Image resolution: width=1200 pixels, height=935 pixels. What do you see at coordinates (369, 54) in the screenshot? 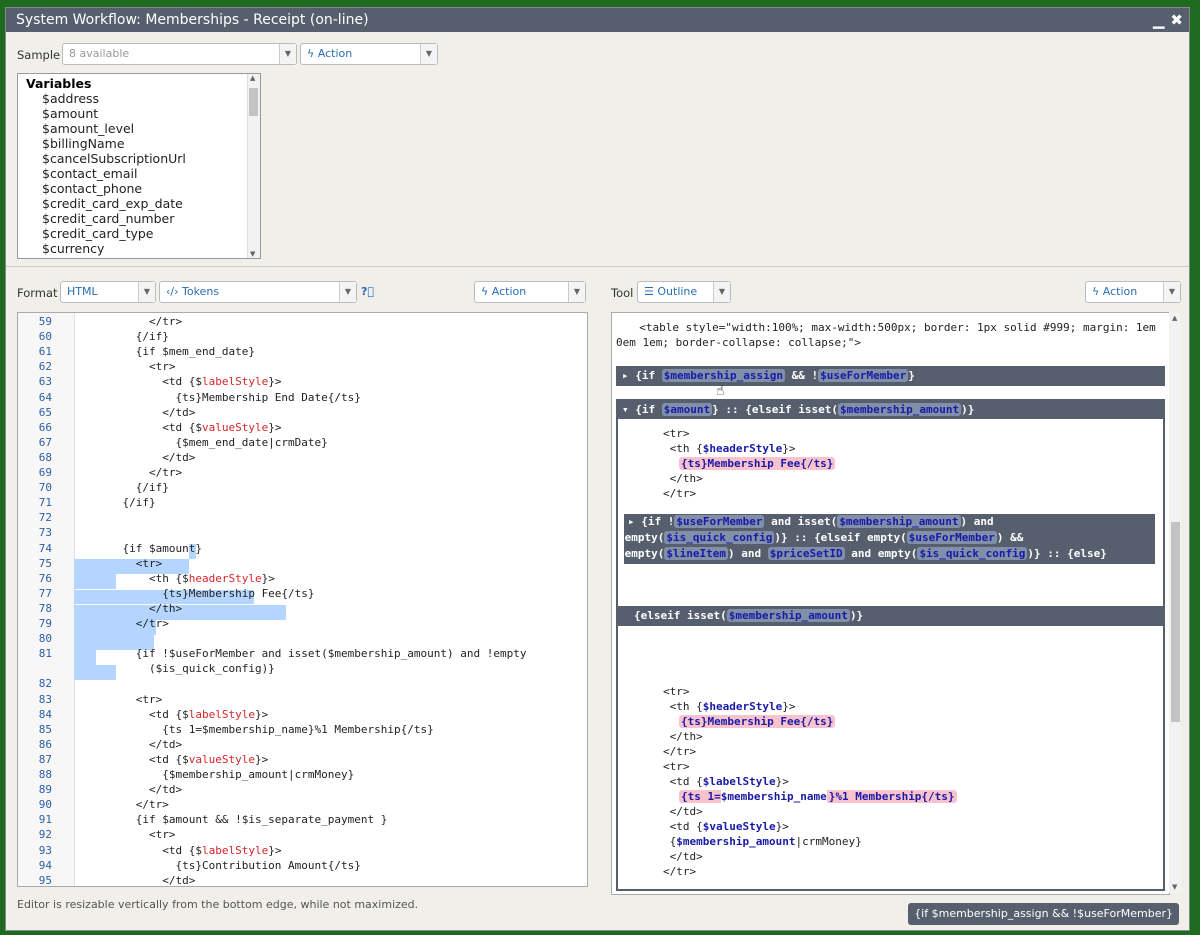
I see `sample-action-button: ϟ Action ▼` at bounding box center [369, 54].